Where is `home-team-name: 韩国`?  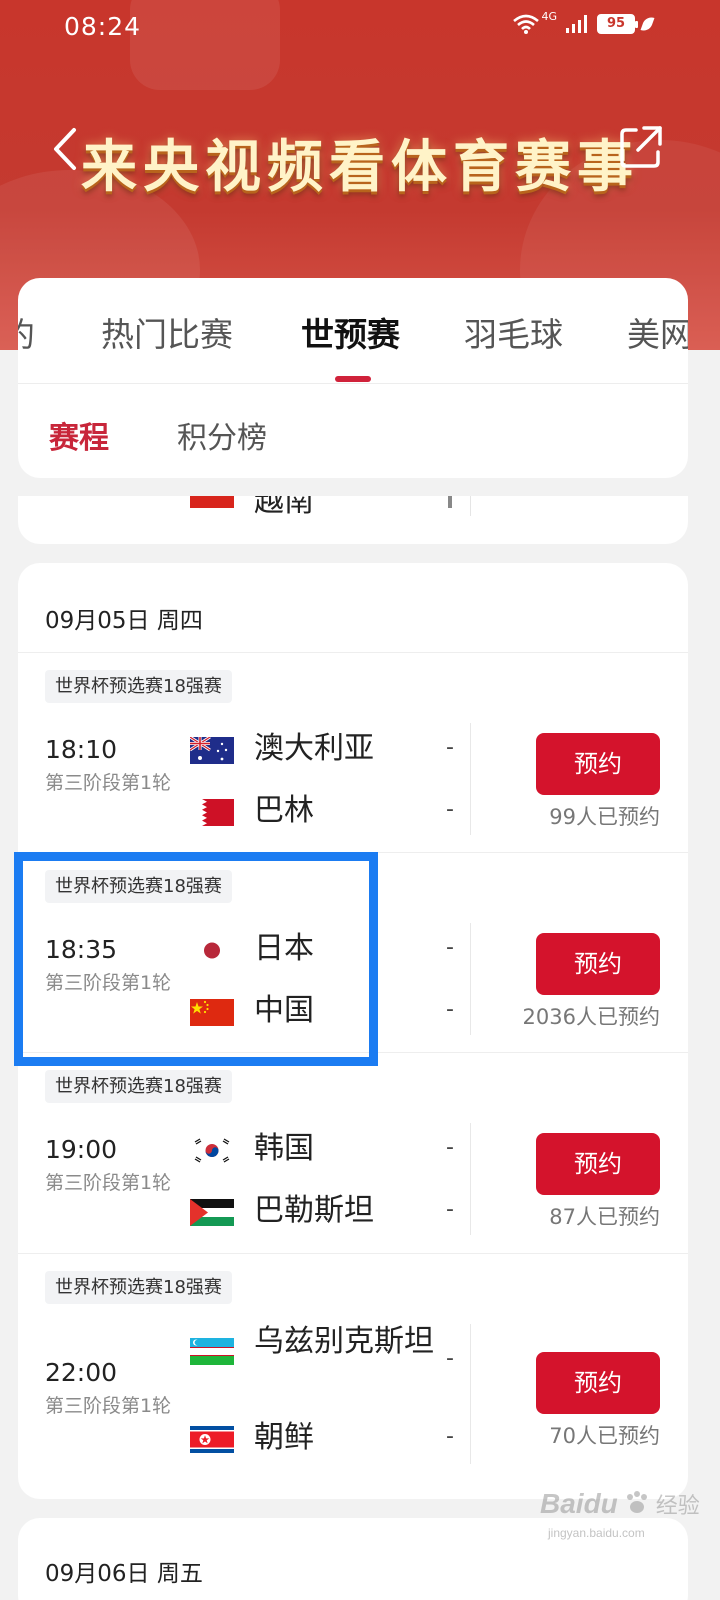
home-team-name: 韩国 is located at coordinates (284, 1148).